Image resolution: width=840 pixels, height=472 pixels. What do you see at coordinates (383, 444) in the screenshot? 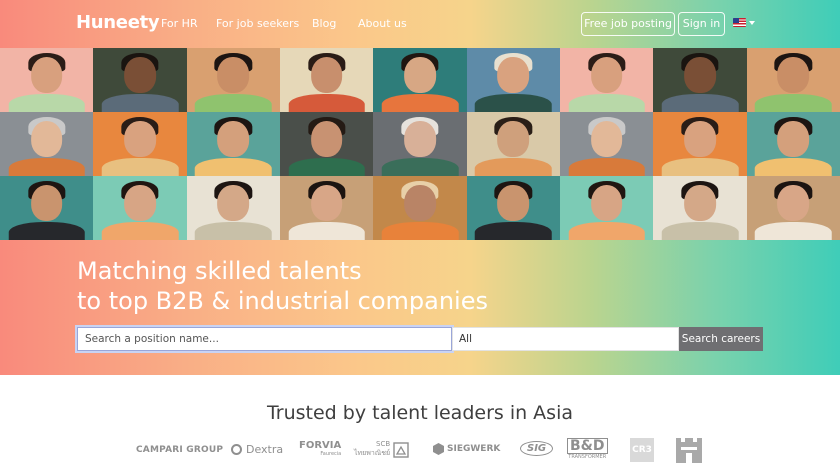
I see `scb-text: SCB` at bounding box center [383, 444].